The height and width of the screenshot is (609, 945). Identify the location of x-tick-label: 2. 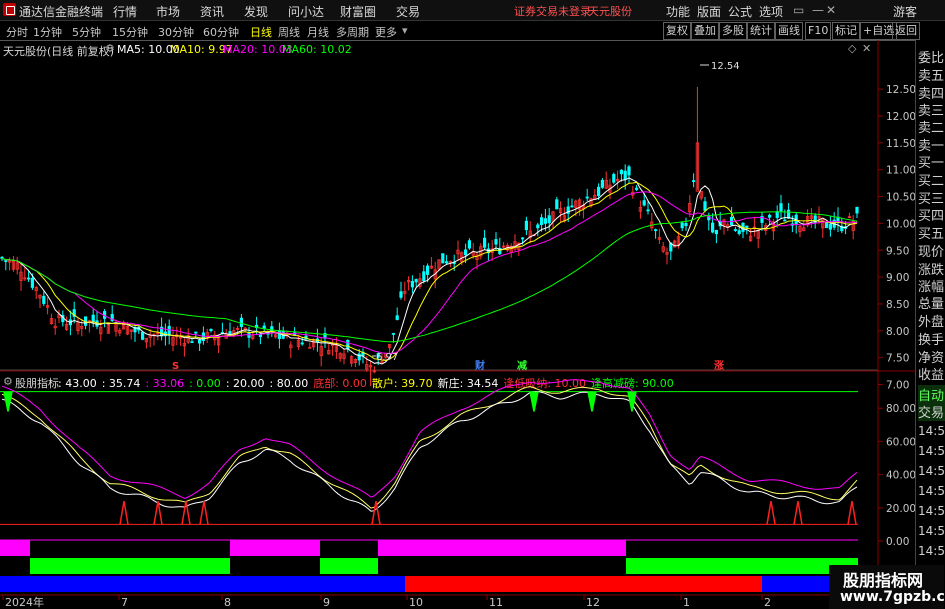
(767, 602).